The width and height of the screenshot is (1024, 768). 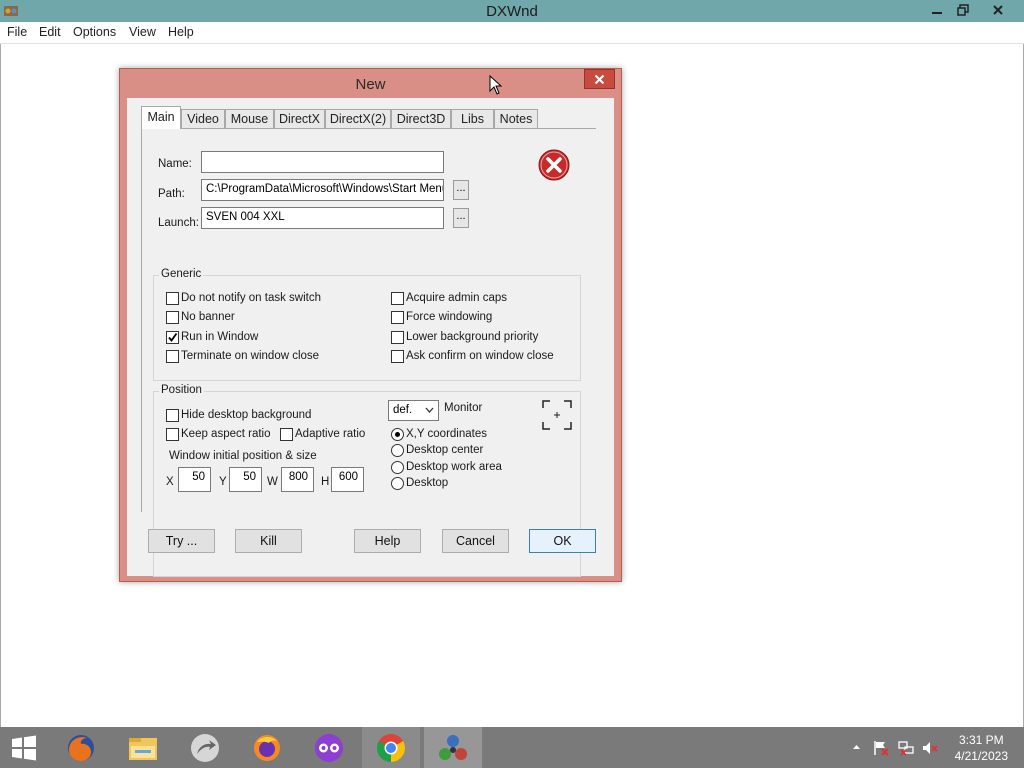 What do you see at coordinates (496, 85) in the screenshot?
I see `mouse-cursor-icon` at bounding box center [496, 85].